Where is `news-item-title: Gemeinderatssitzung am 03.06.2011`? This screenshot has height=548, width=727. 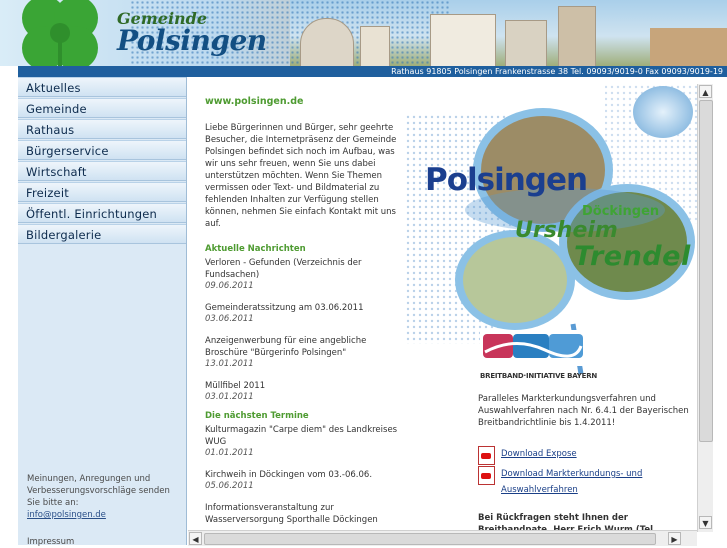 news-item-title: Gemeinderatssitzung am 03.06.2011 is located at coordinates (302, 308).